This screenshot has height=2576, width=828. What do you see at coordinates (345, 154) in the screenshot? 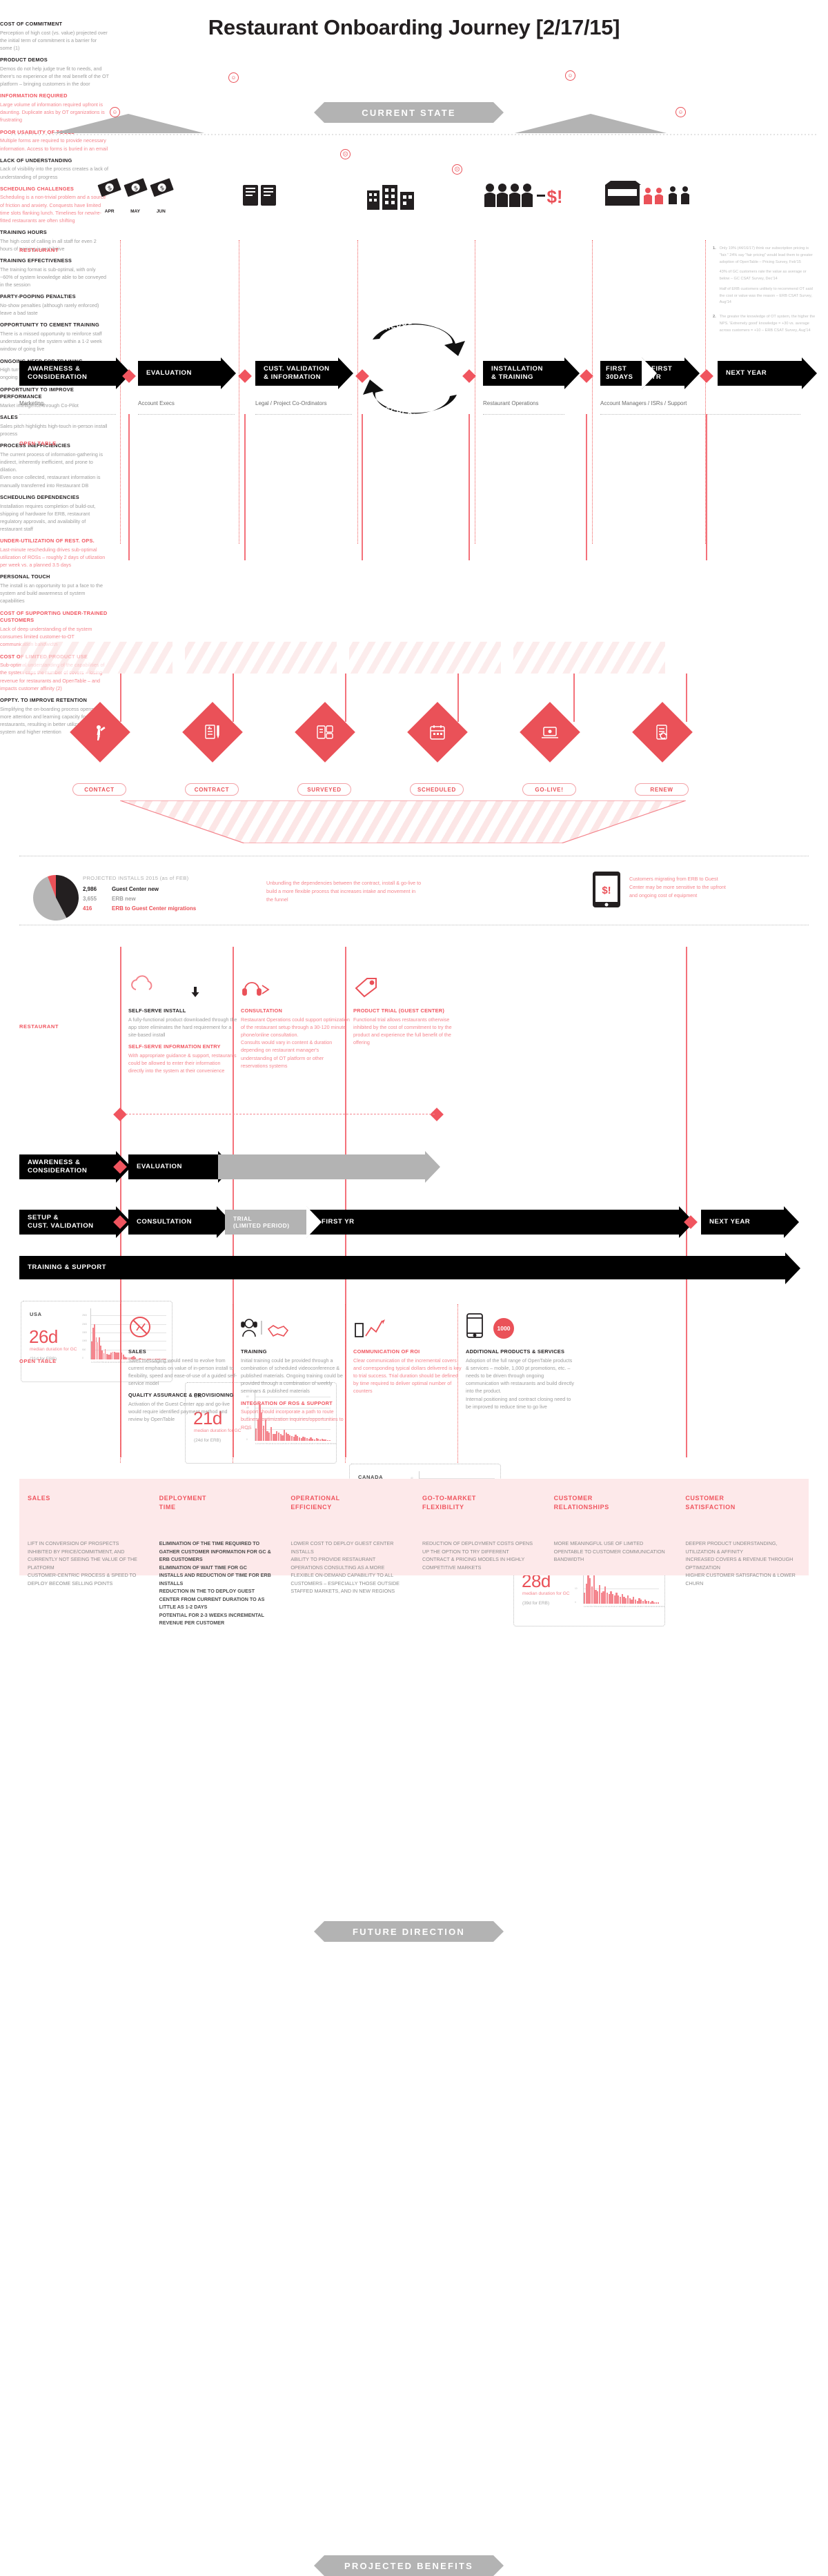
I see `smiley-icon: ☹` at bounding box center [345, 154].